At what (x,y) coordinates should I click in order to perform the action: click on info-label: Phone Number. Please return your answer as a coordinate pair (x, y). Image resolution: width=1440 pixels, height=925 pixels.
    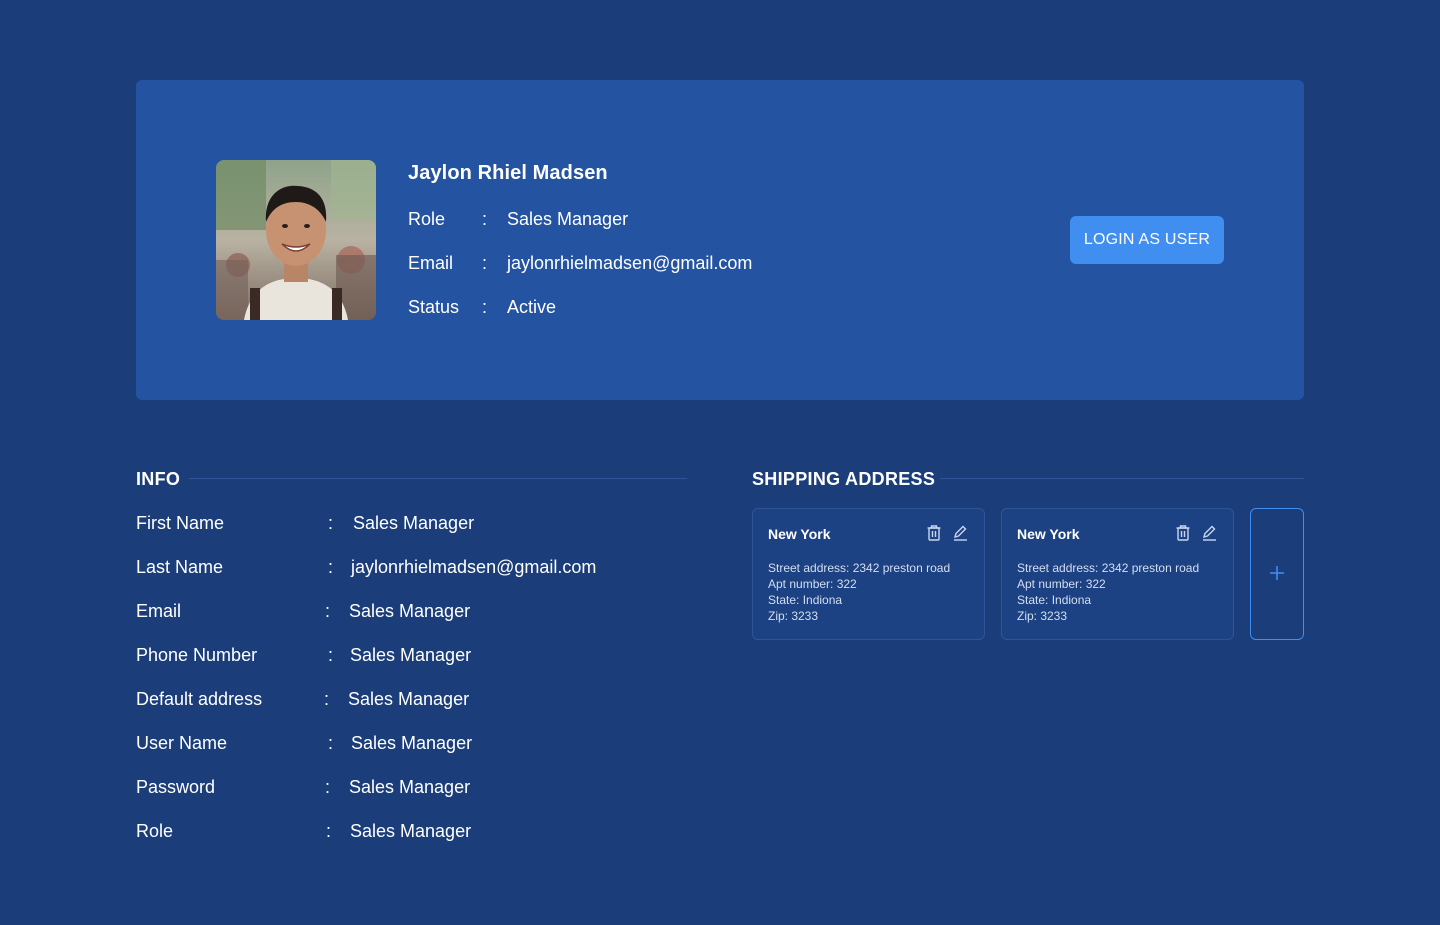
    Looking at the image, I should click on (197, 655).